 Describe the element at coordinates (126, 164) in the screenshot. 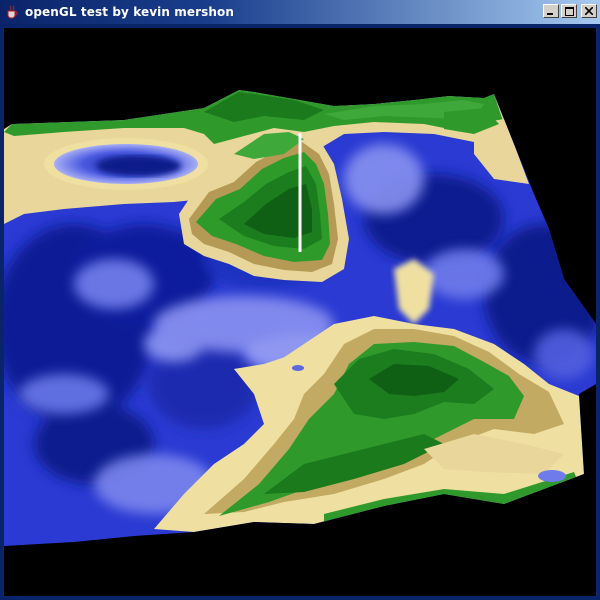

I see `lake` at that location.